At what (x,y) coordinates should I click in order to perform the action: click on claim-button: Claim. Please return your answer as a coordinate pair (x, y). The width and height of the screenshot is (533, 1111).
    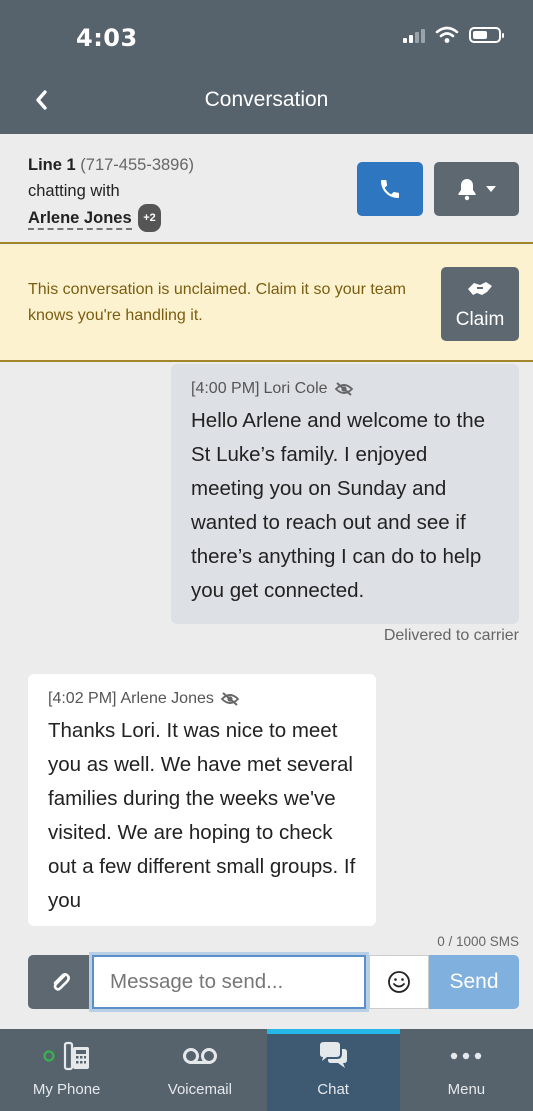
    Looking at the image, I should click on (480, 304).